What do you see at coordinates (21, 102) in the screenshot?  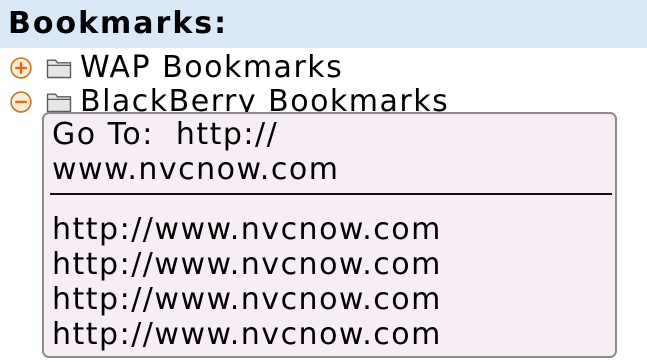 I see `collapse-minus-icon` at bounding box center [21, 102].